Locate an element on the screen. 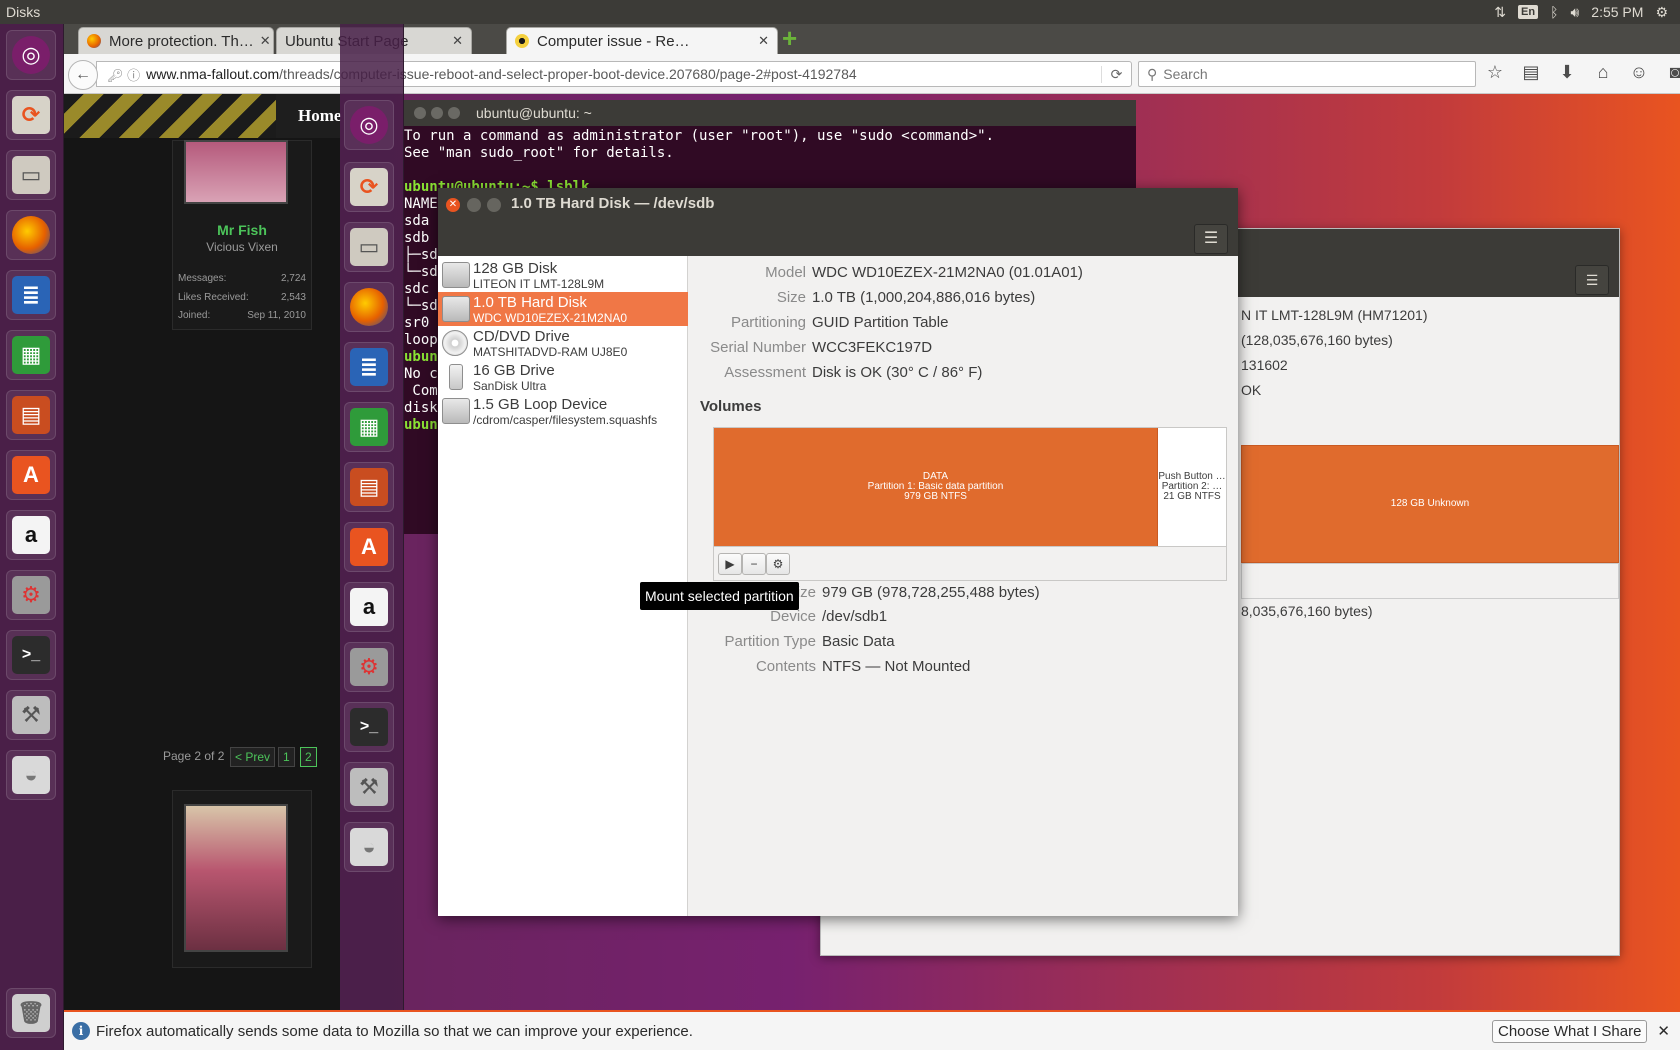 This screenshot has width=1680, height=1050. nma-favicon-icon is located at coordinates (522, 41).